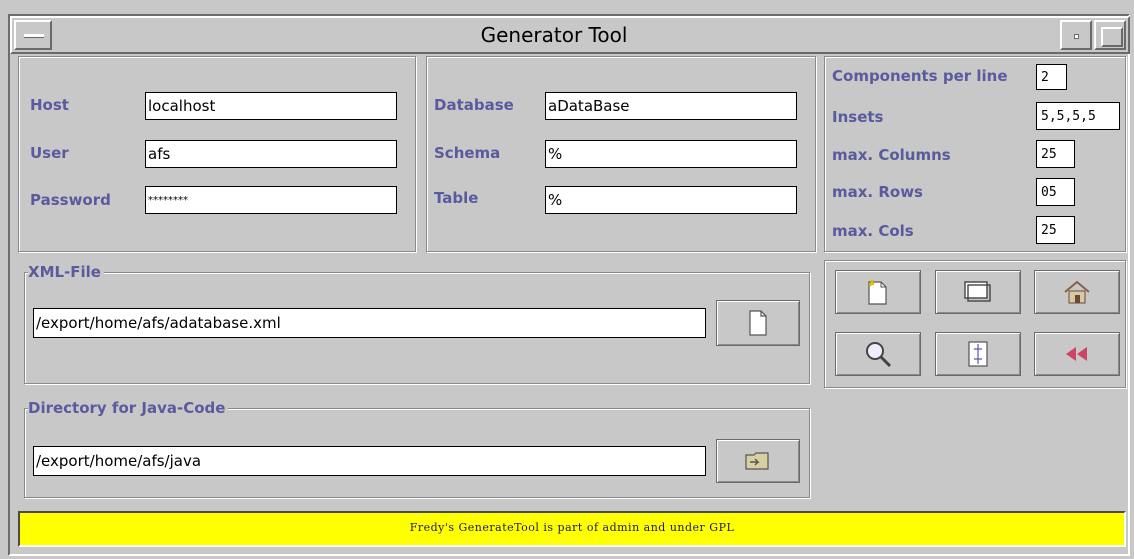 This screenshot has height=559, width=1134. What do you see at coordinates (70, 200) in the screenshot?
I see `password-label: Password` at bounding box center [70, 200].